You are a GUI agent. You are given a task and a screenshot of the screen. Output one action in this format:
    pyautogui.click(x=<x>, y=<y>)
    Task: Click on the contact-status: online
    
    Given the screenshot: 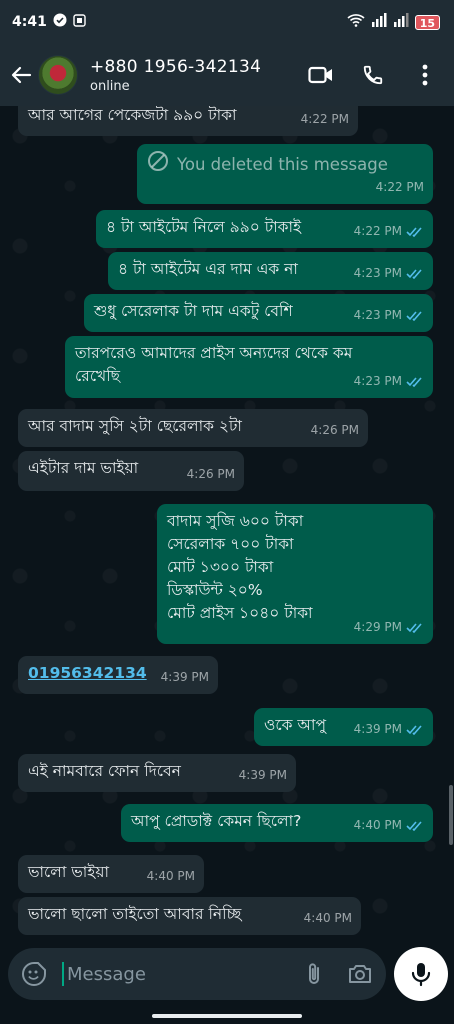 What is the action you would take?
    pyautogui.click(x=110, y=86)
    